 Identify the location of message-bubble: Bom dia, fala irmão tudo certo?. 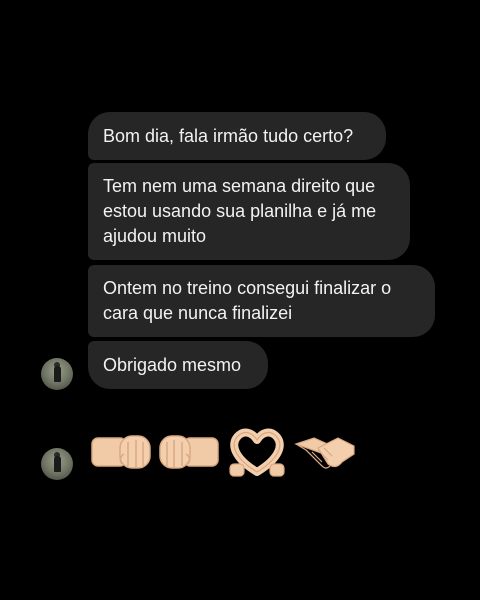
(237, 136).